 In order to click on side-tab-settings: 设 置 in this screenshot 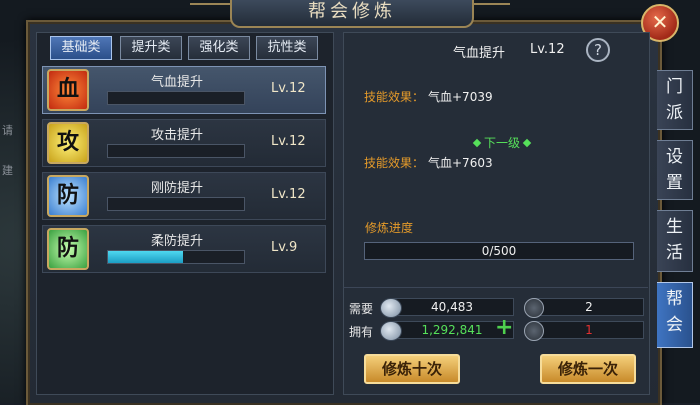, I will do `click(675, 170)`.